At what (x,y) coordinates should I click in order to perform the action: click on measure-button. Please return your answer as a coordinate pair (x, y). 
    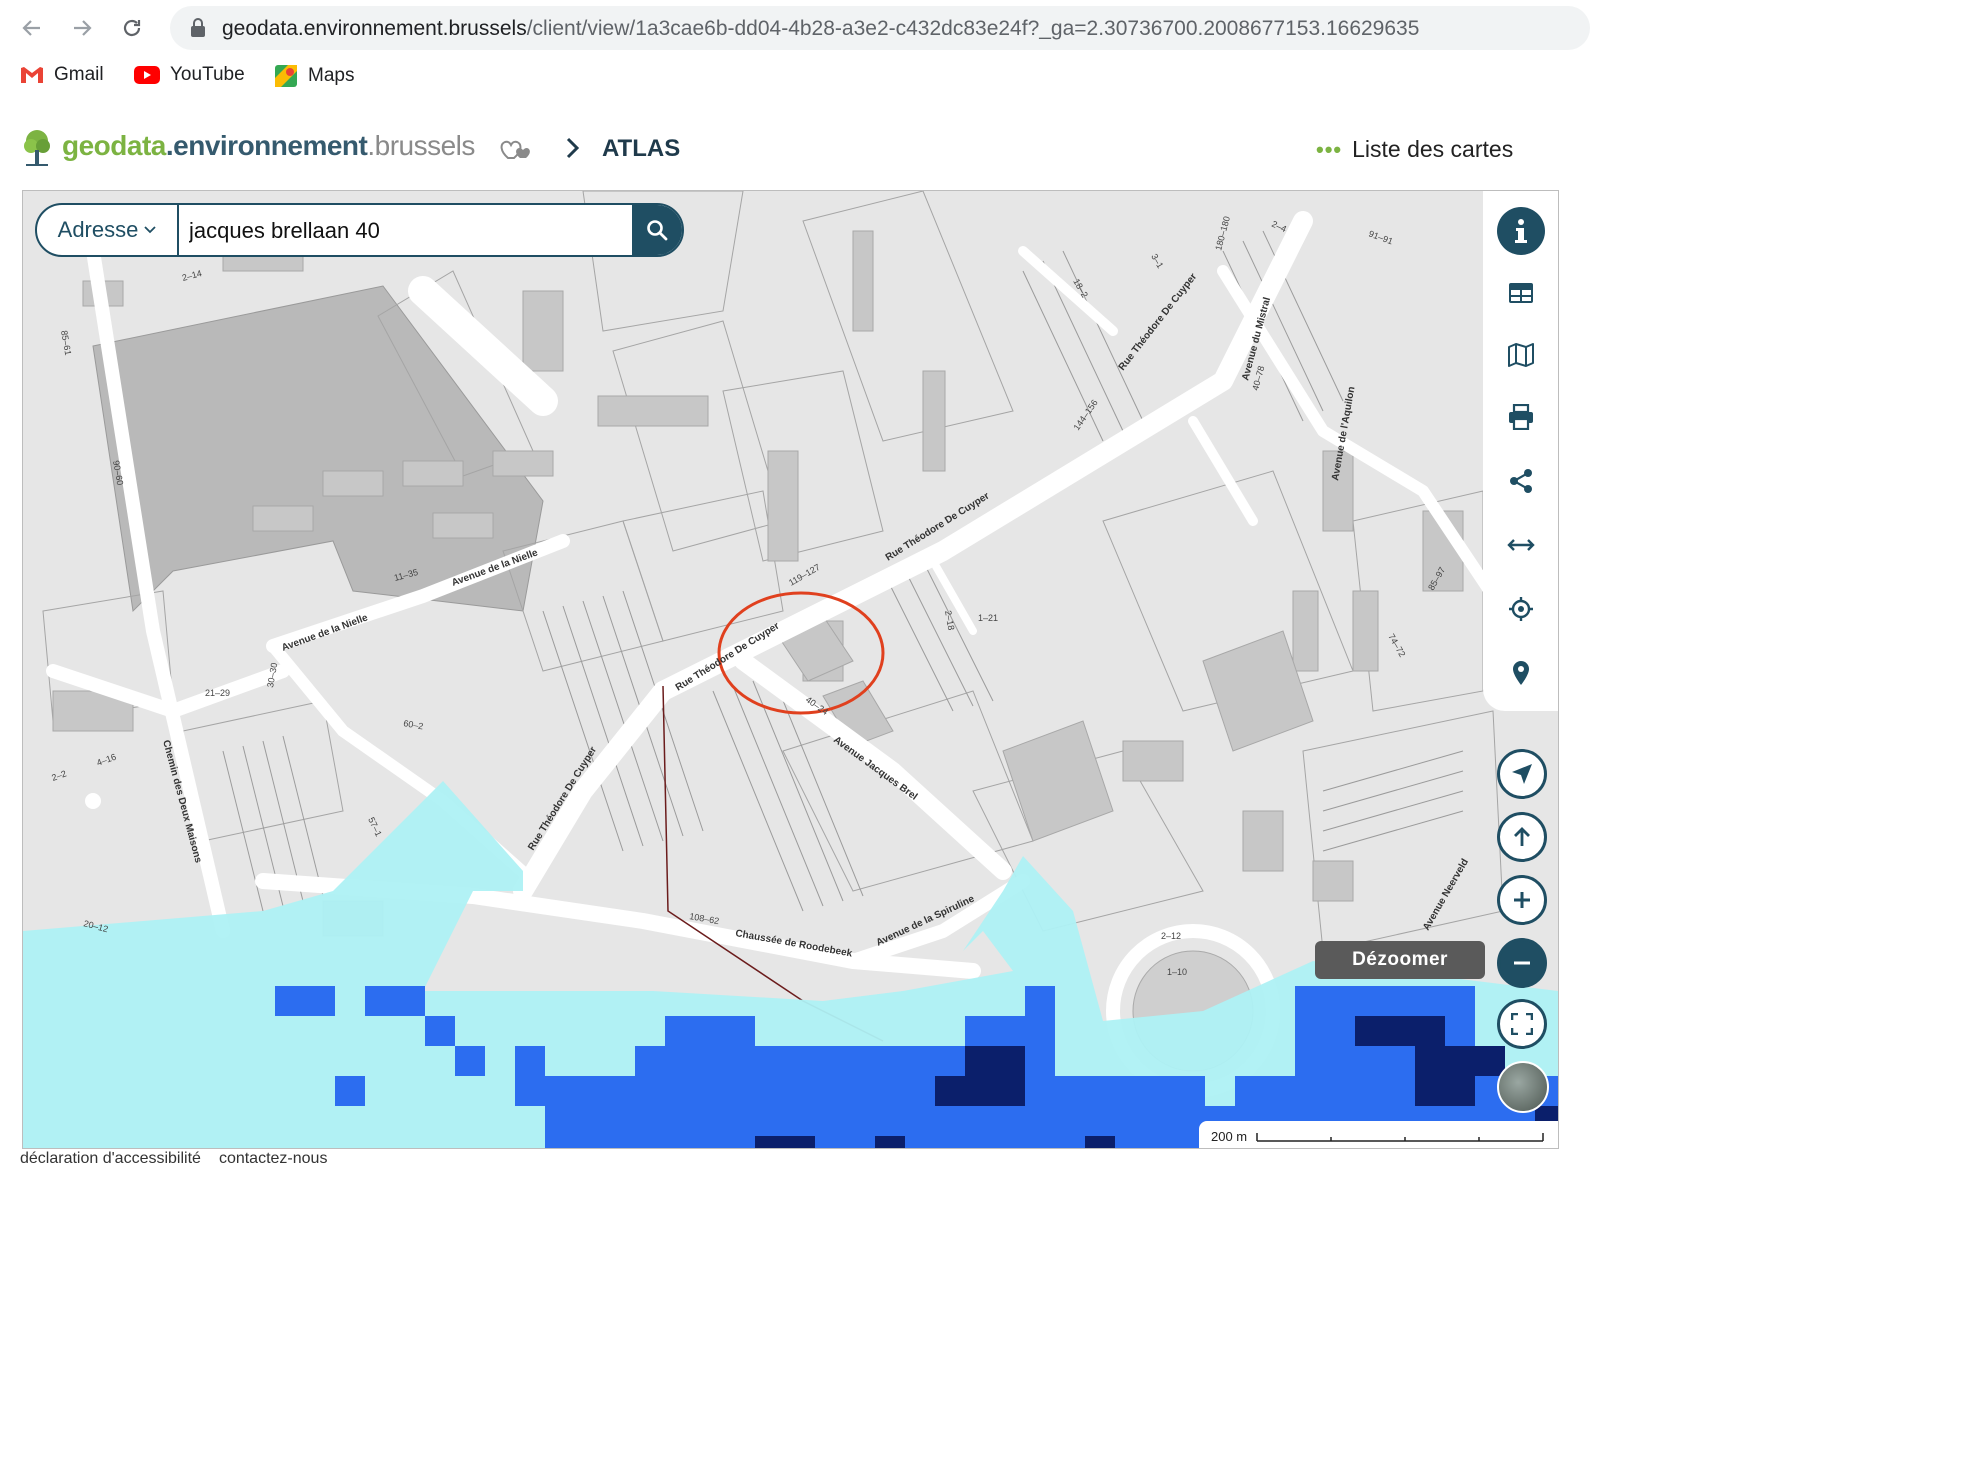
    Looking at the image, I should click on (1521, 545).